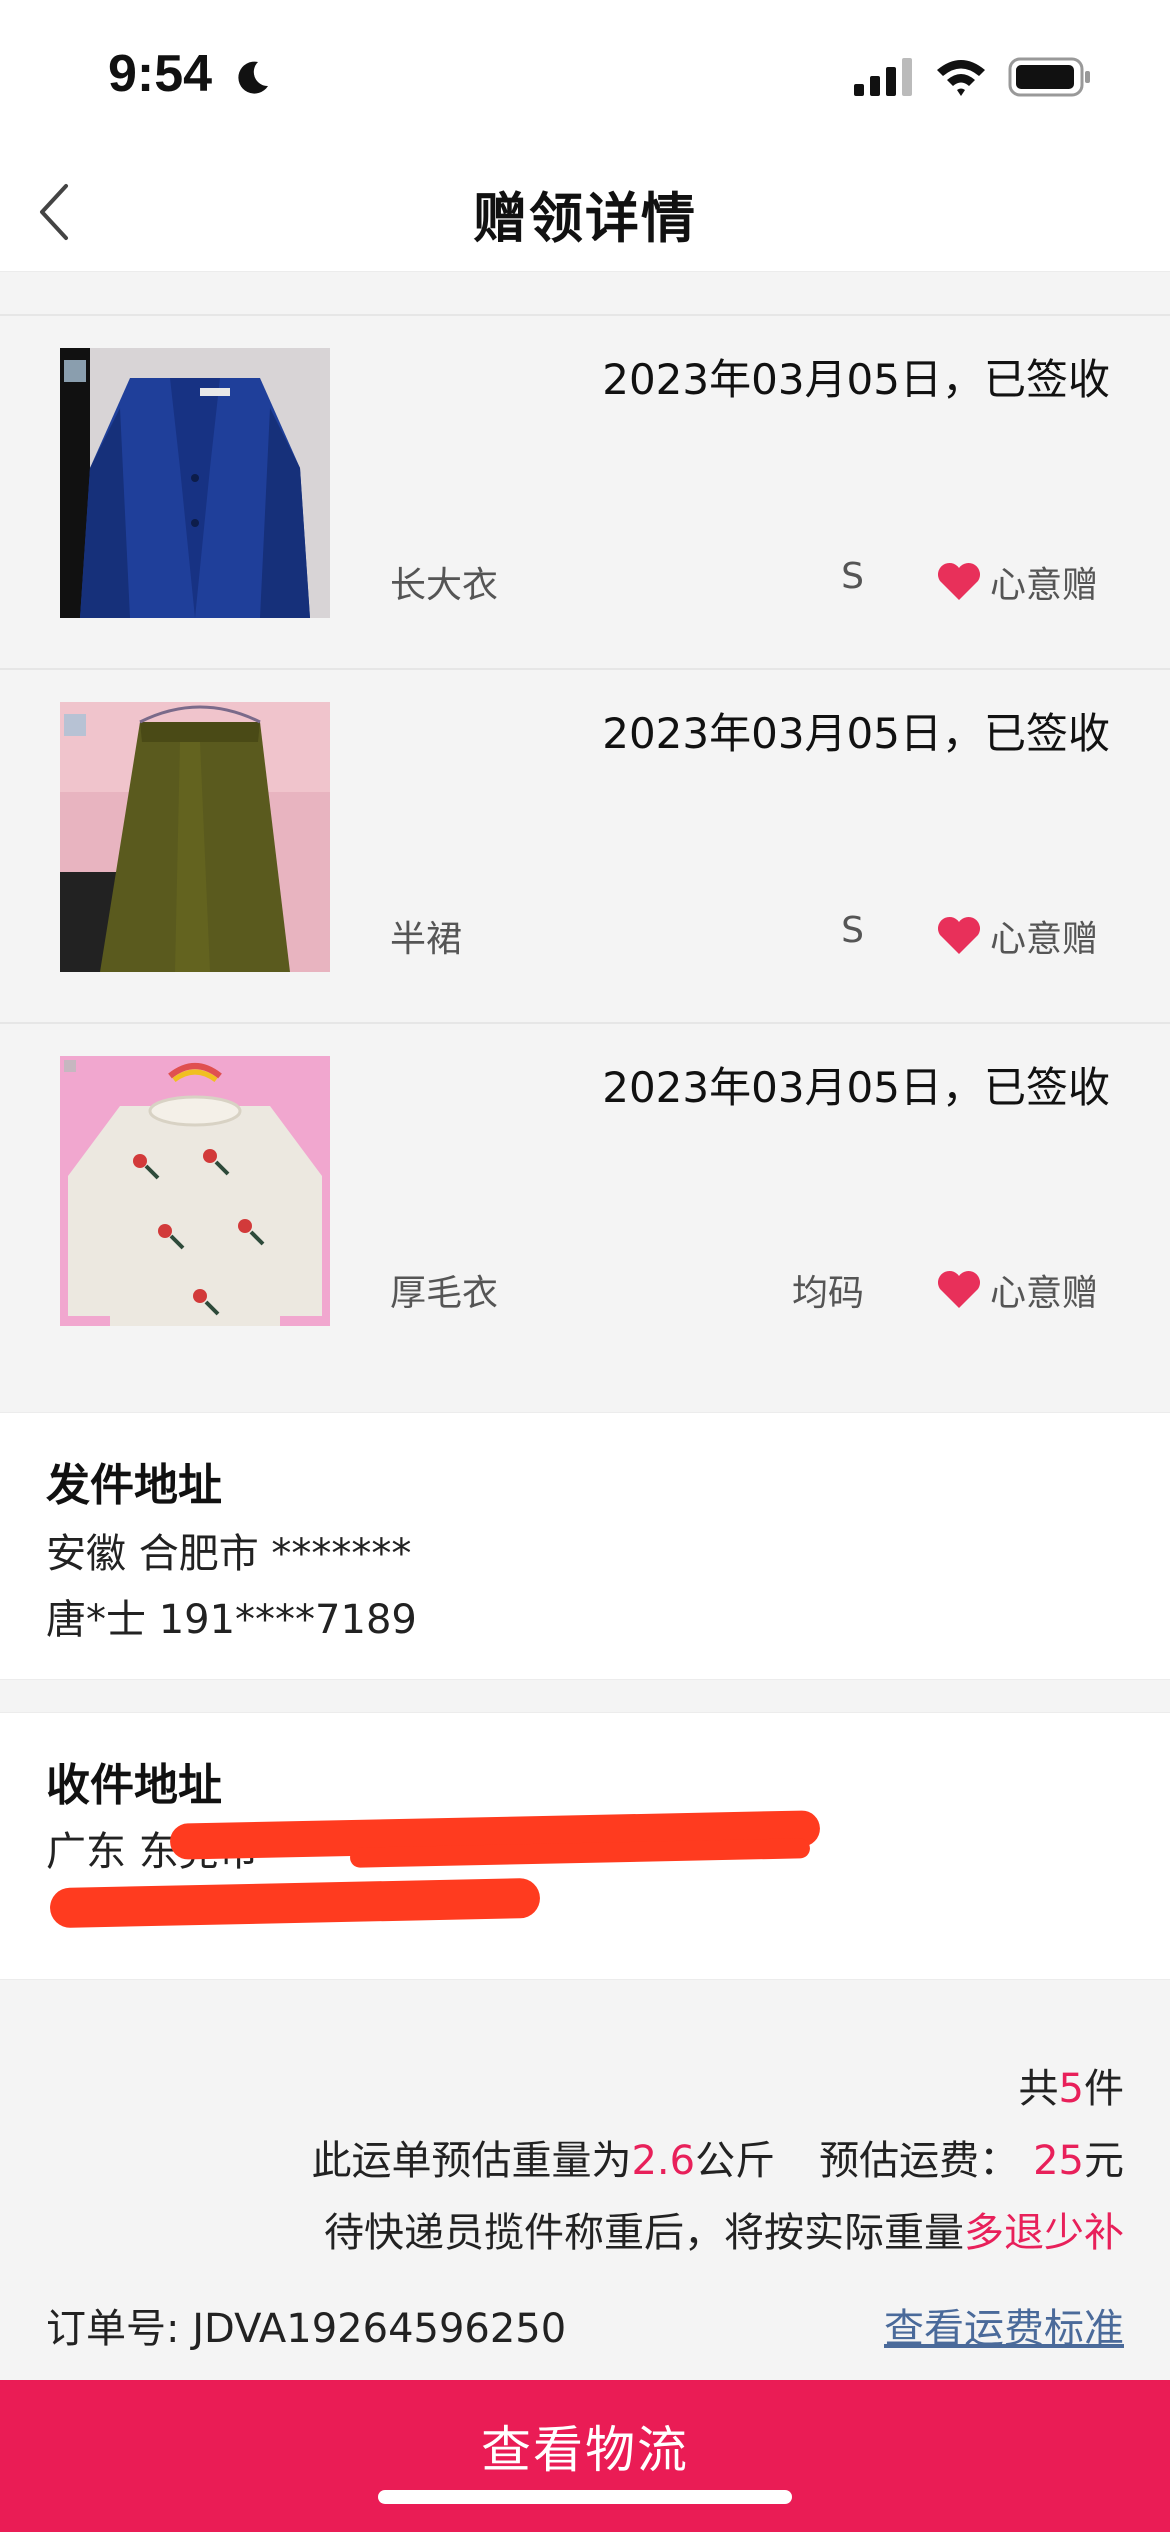 This screenshot has height=2532, width=1170. I want to click on list-item: 2023年03月05日，已签收 厚毛衣 均码 心意赠, so click(585, 1199).